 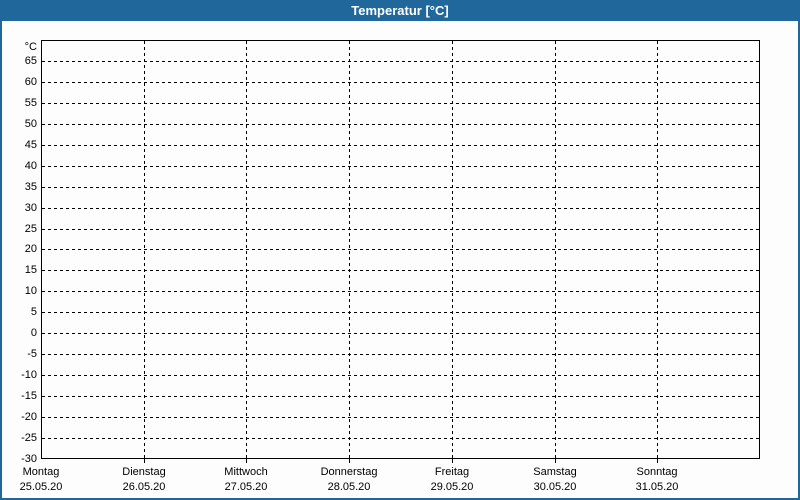 I want to click on title-bar: Temperatur [°C], so click(x=400, y=10).